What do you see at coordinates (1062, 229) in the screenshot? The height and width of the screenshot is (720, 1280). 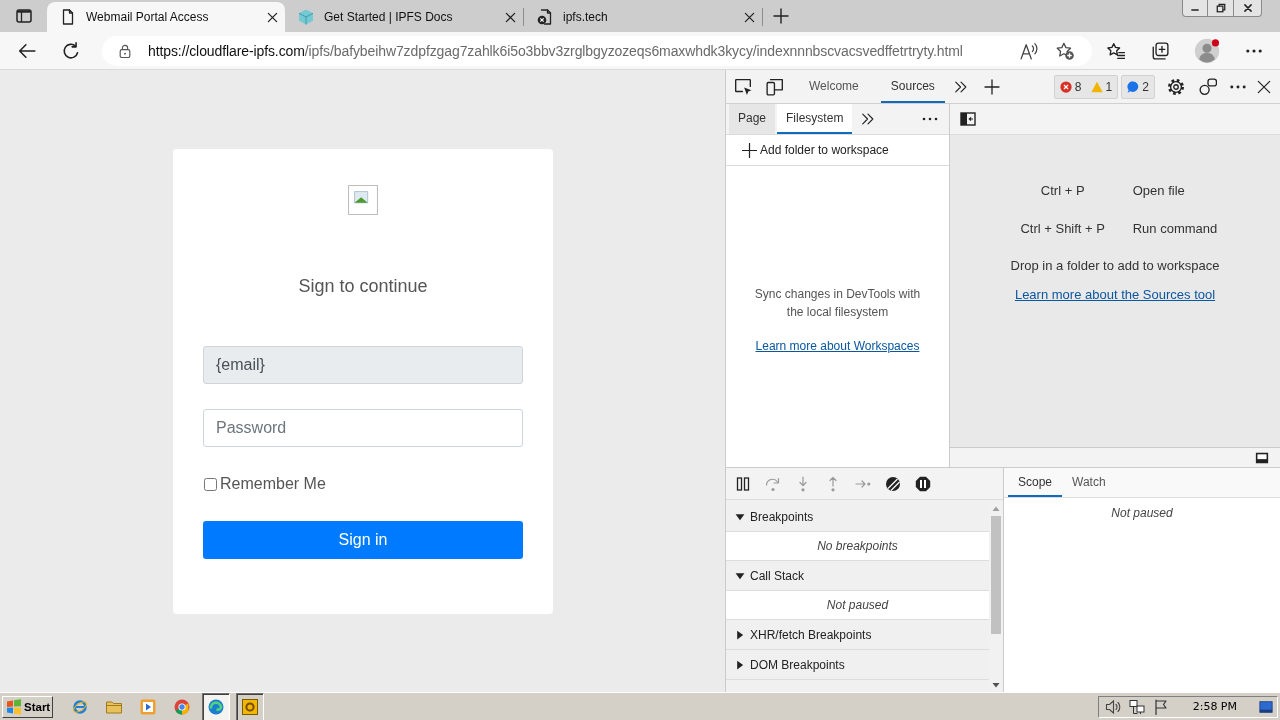 I see `shortcut-keys: Ctrl + Shift + P` at bounding box center [1062, 229].